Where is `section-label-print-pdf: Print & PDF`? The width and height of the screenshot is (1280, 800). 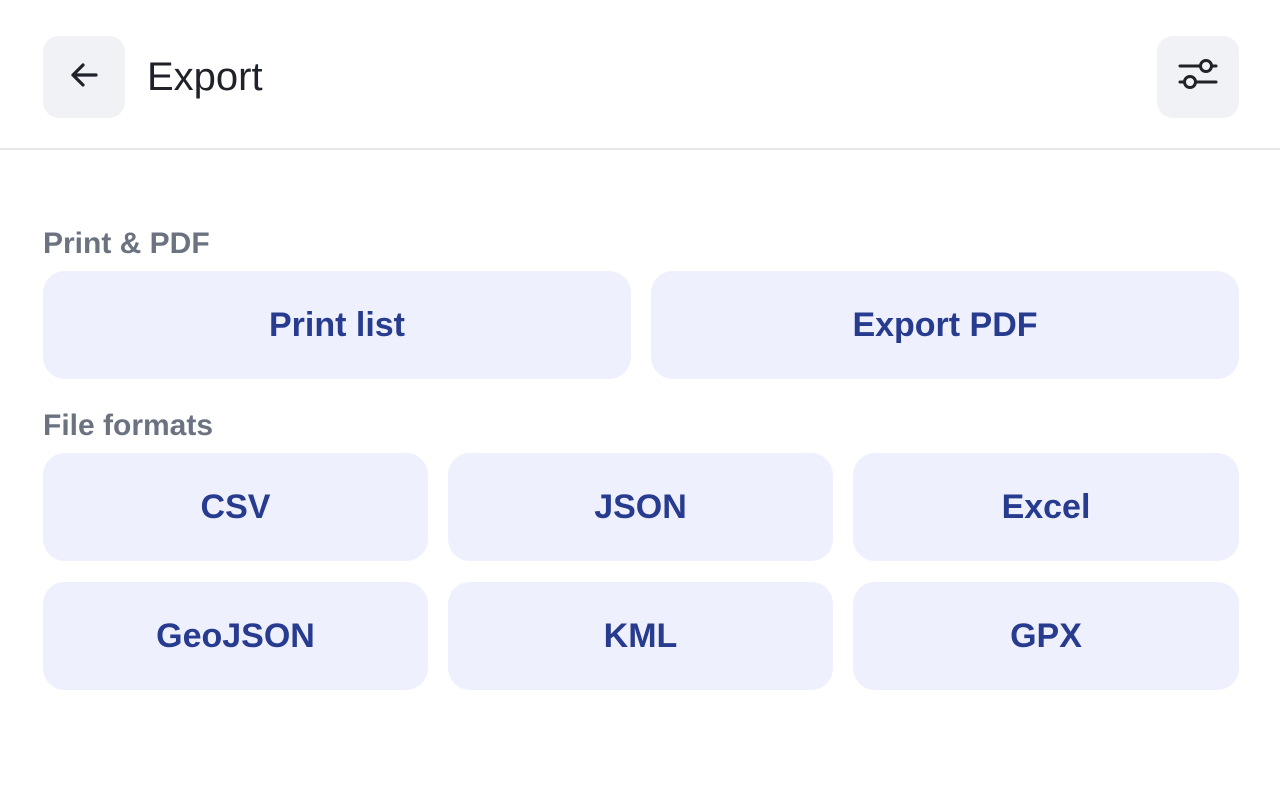
section-label-print-pdf: Print & PDF is located at coordinates (126, 243).